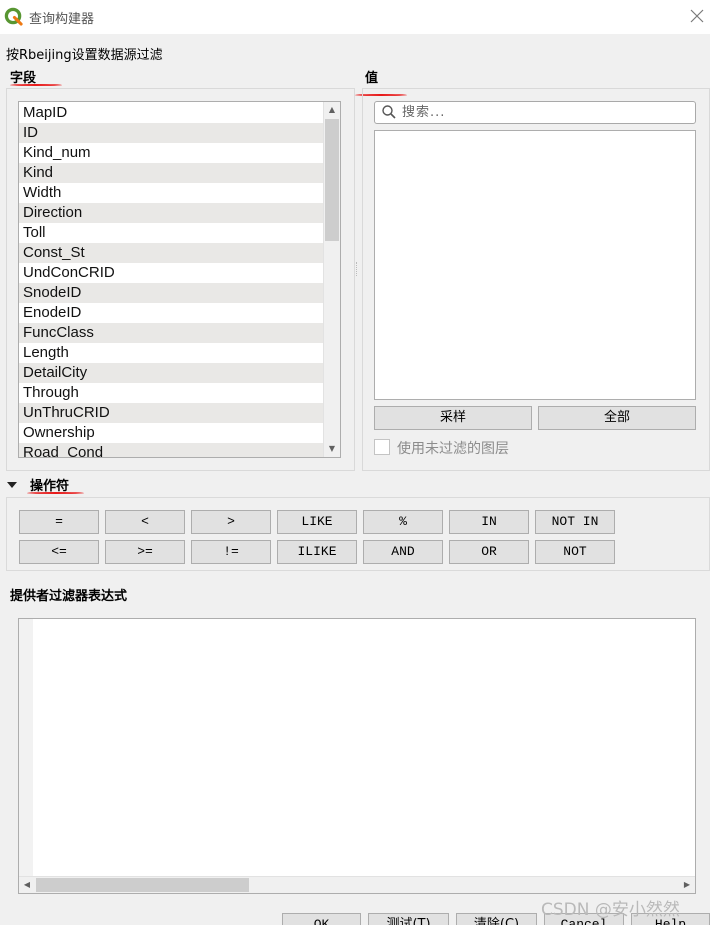 The width and height of the screenshot is (710, 925). What do you see at coordinates (610, 910) in the screenshot?
I see `watermark: CSDN @安小然然` at bounding box center [610, 910].